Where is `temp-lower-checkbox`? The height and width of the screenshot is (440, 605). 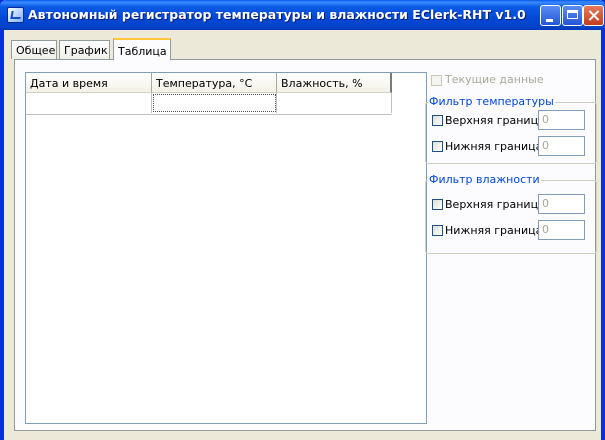
temp-lower-checkbox is located at coordinates (437, 146).